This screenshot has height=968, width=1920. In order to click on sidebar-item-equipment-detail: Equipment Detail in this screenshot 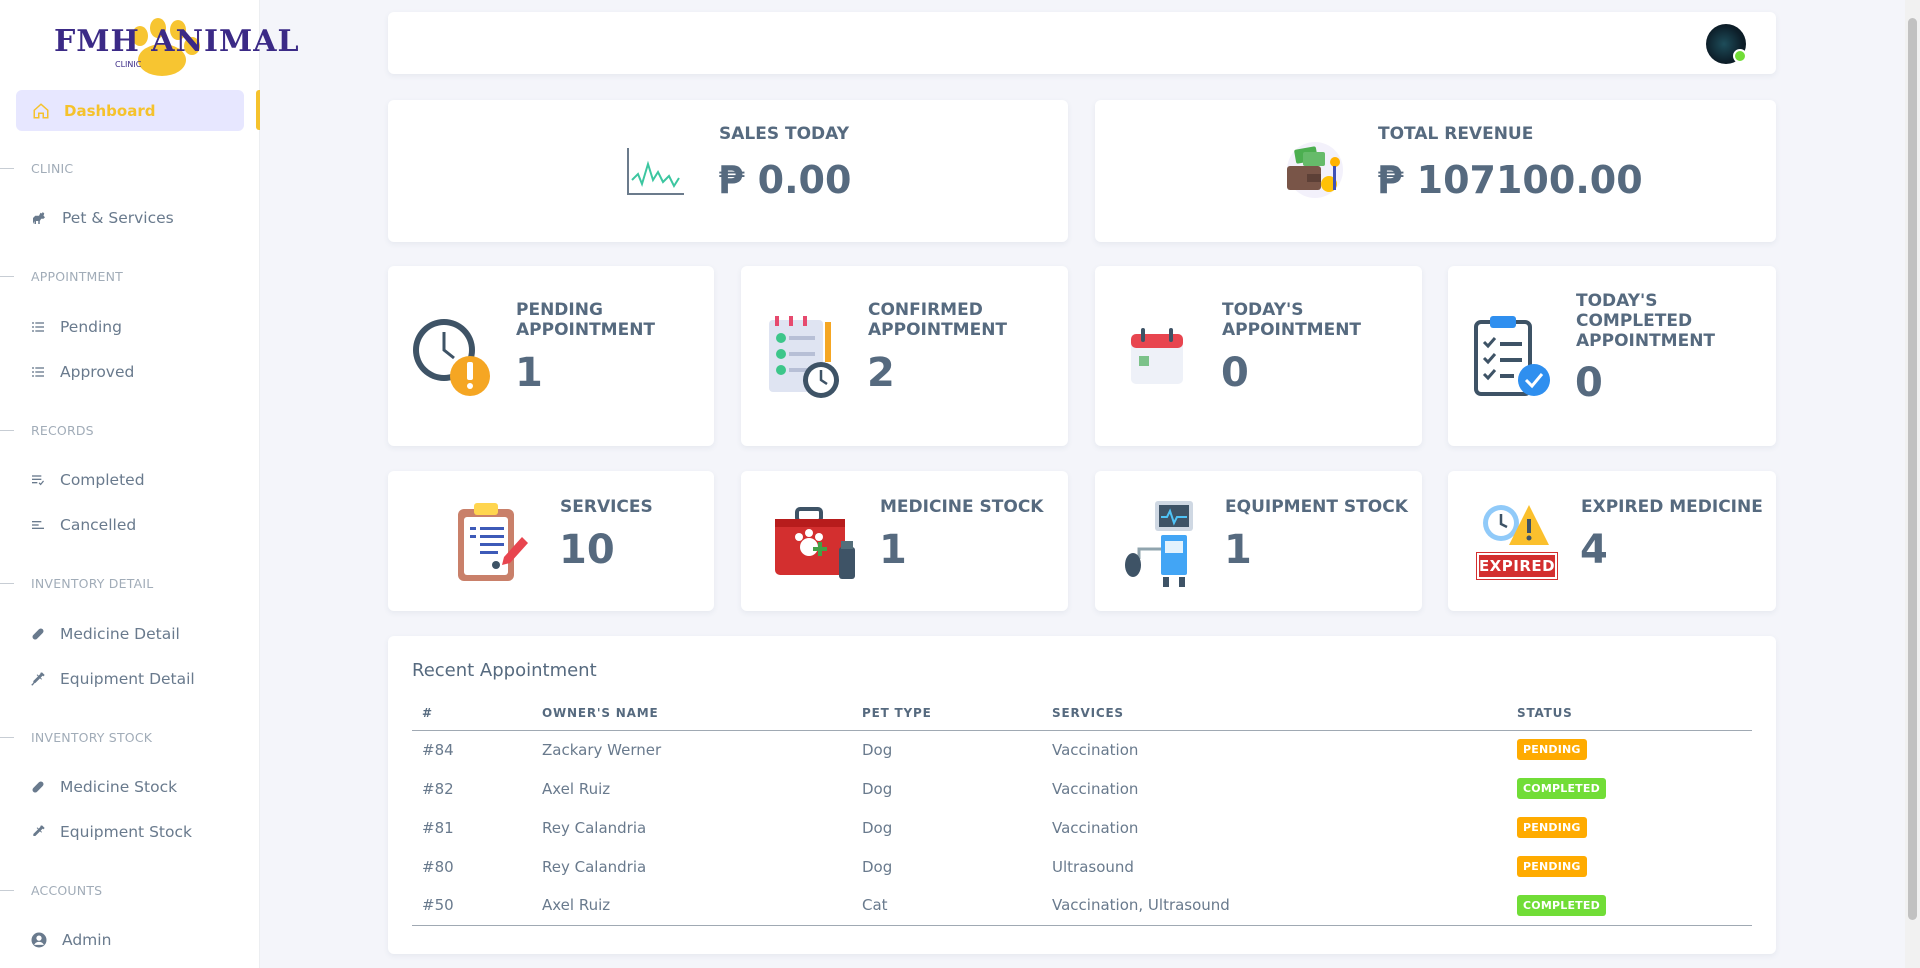, I will do `click(140, 679)`.